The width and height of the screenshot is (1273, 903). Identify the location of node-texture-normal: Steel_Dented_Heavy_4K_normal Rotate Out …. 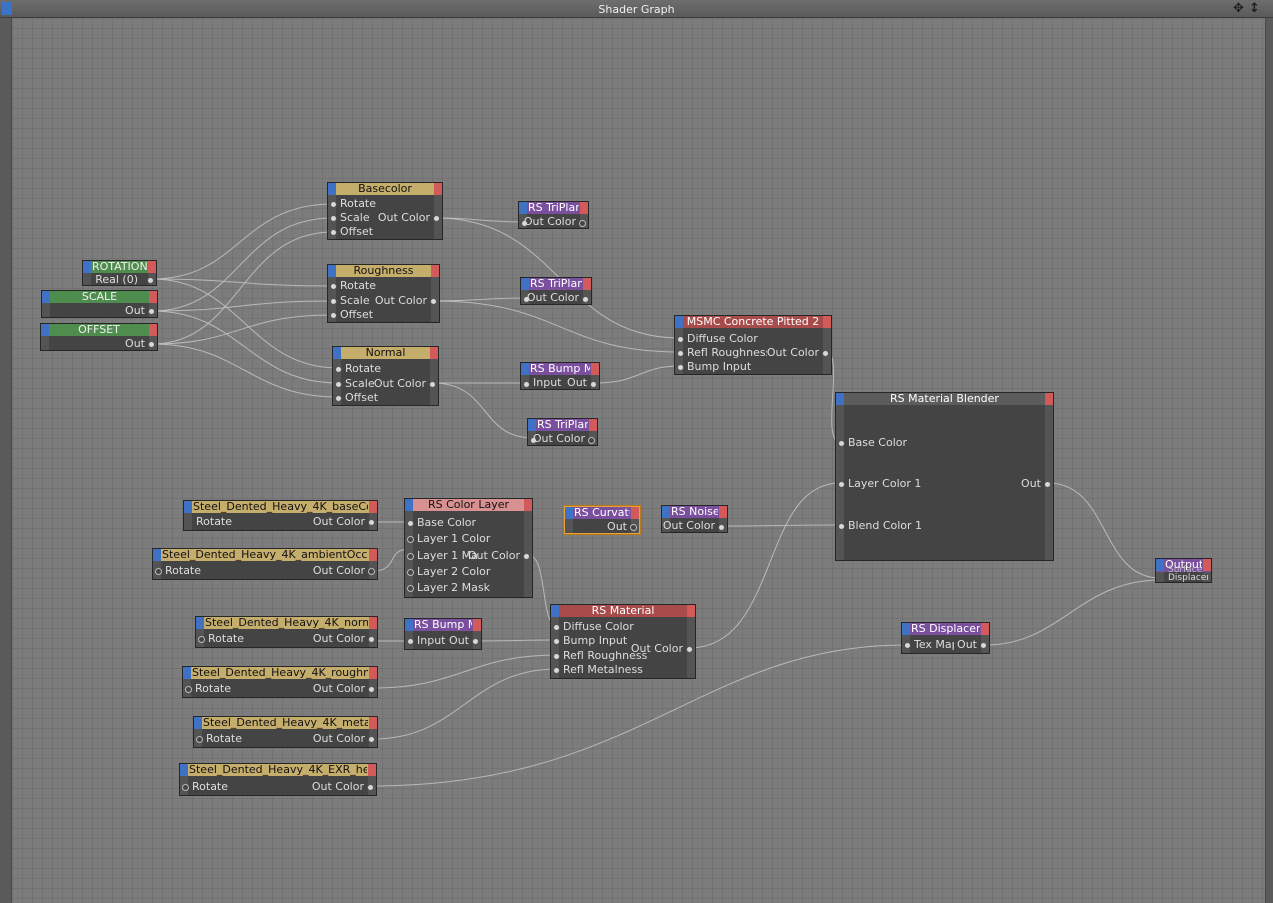
(286, 632).